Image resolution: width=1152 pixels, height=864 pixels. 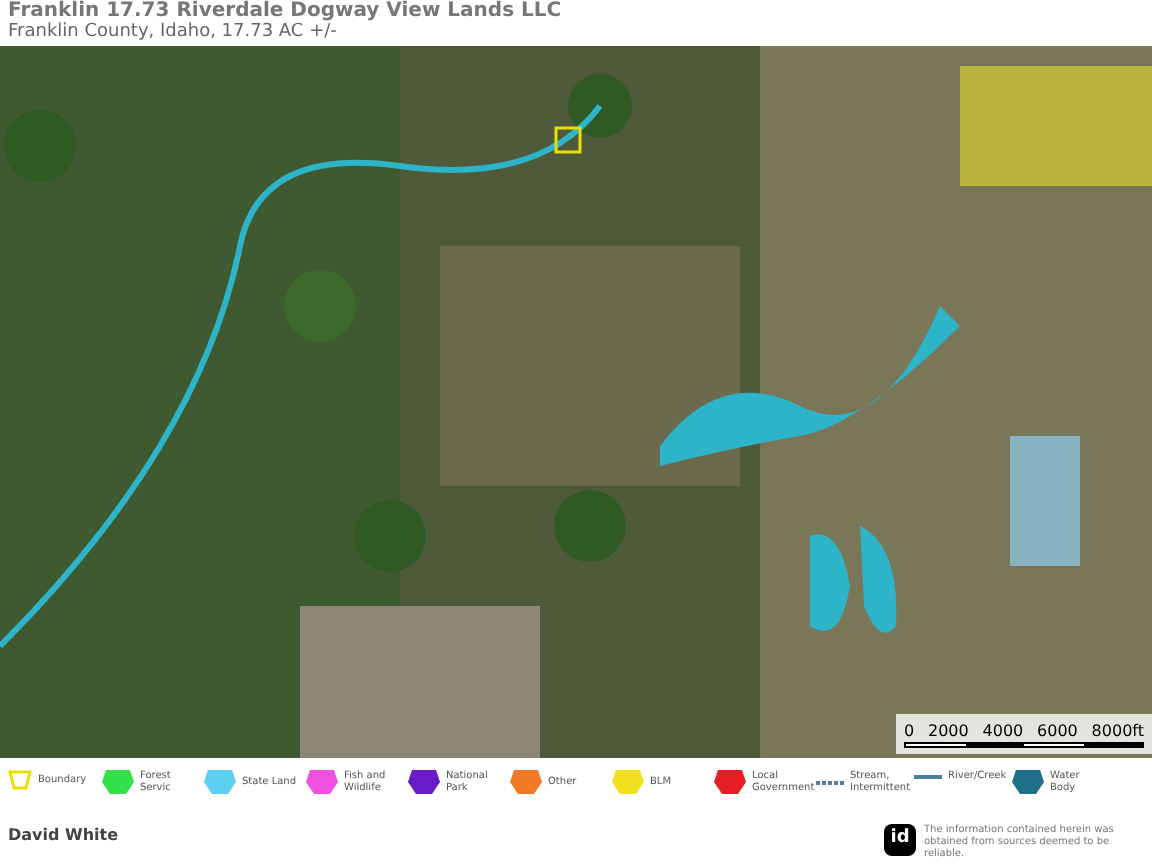 I want to click on scale-label: 0, so click(x=909, y=730).